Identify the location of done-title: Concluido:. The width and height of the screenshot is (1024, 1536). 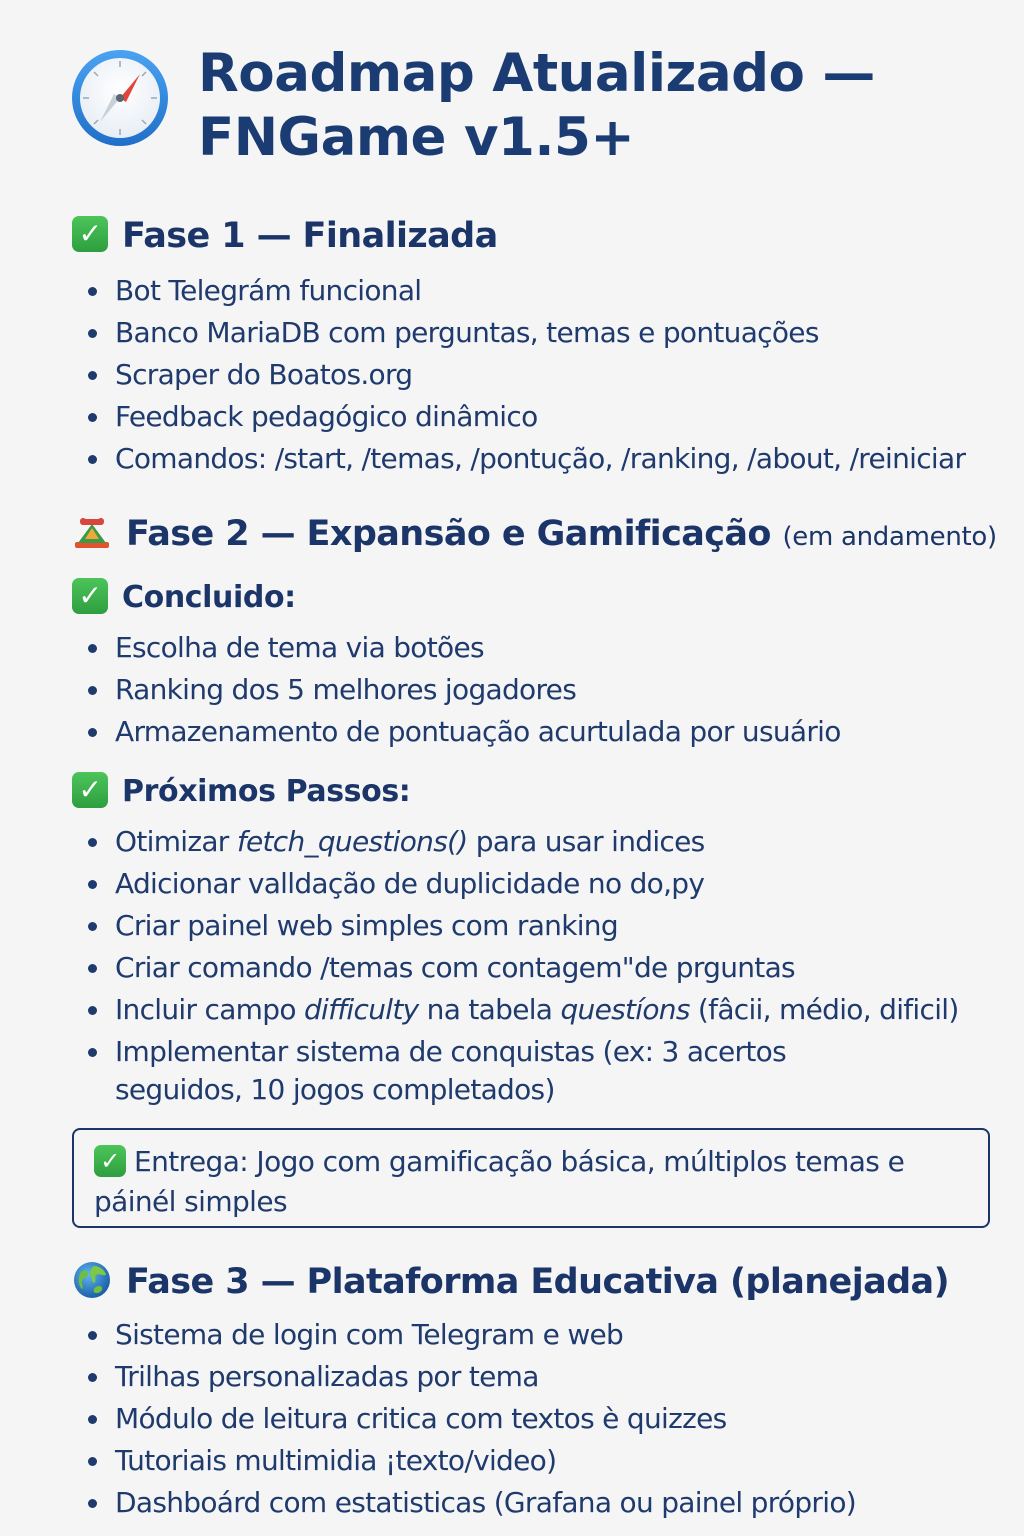
(209, 597).